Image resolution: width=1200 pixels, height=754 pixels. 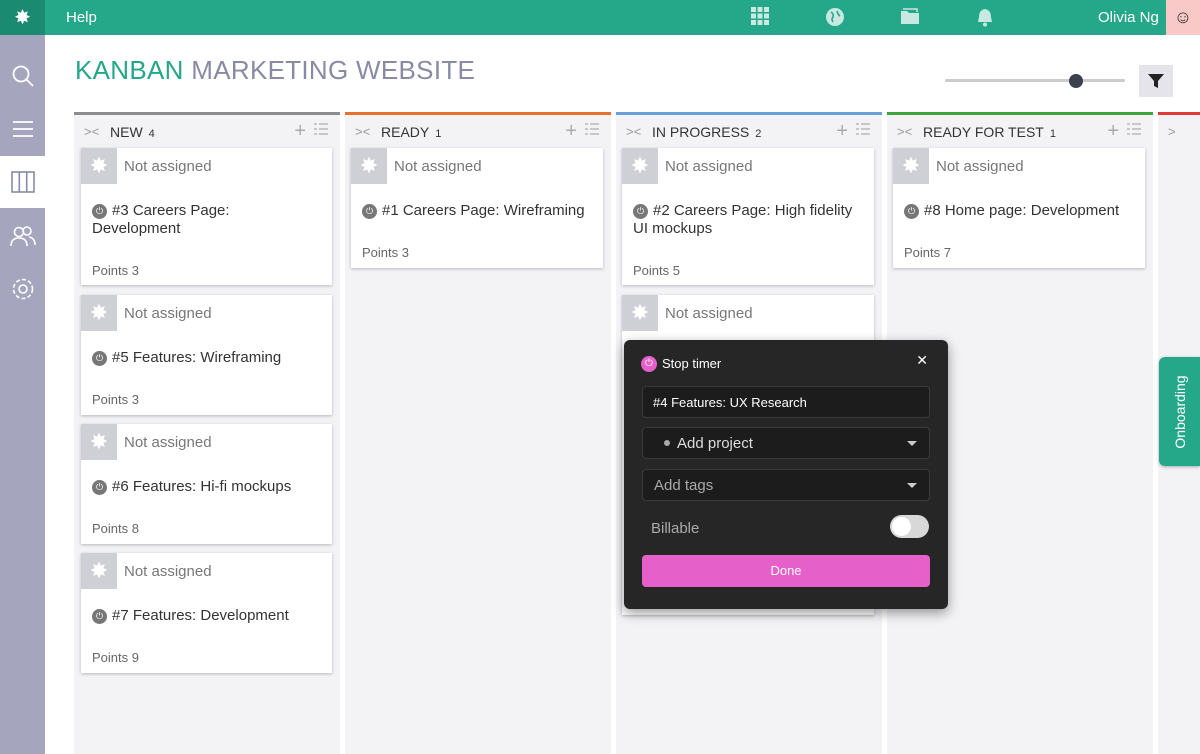 I want to click on tags-select-label: Add tags, so click(x=684, y=485).